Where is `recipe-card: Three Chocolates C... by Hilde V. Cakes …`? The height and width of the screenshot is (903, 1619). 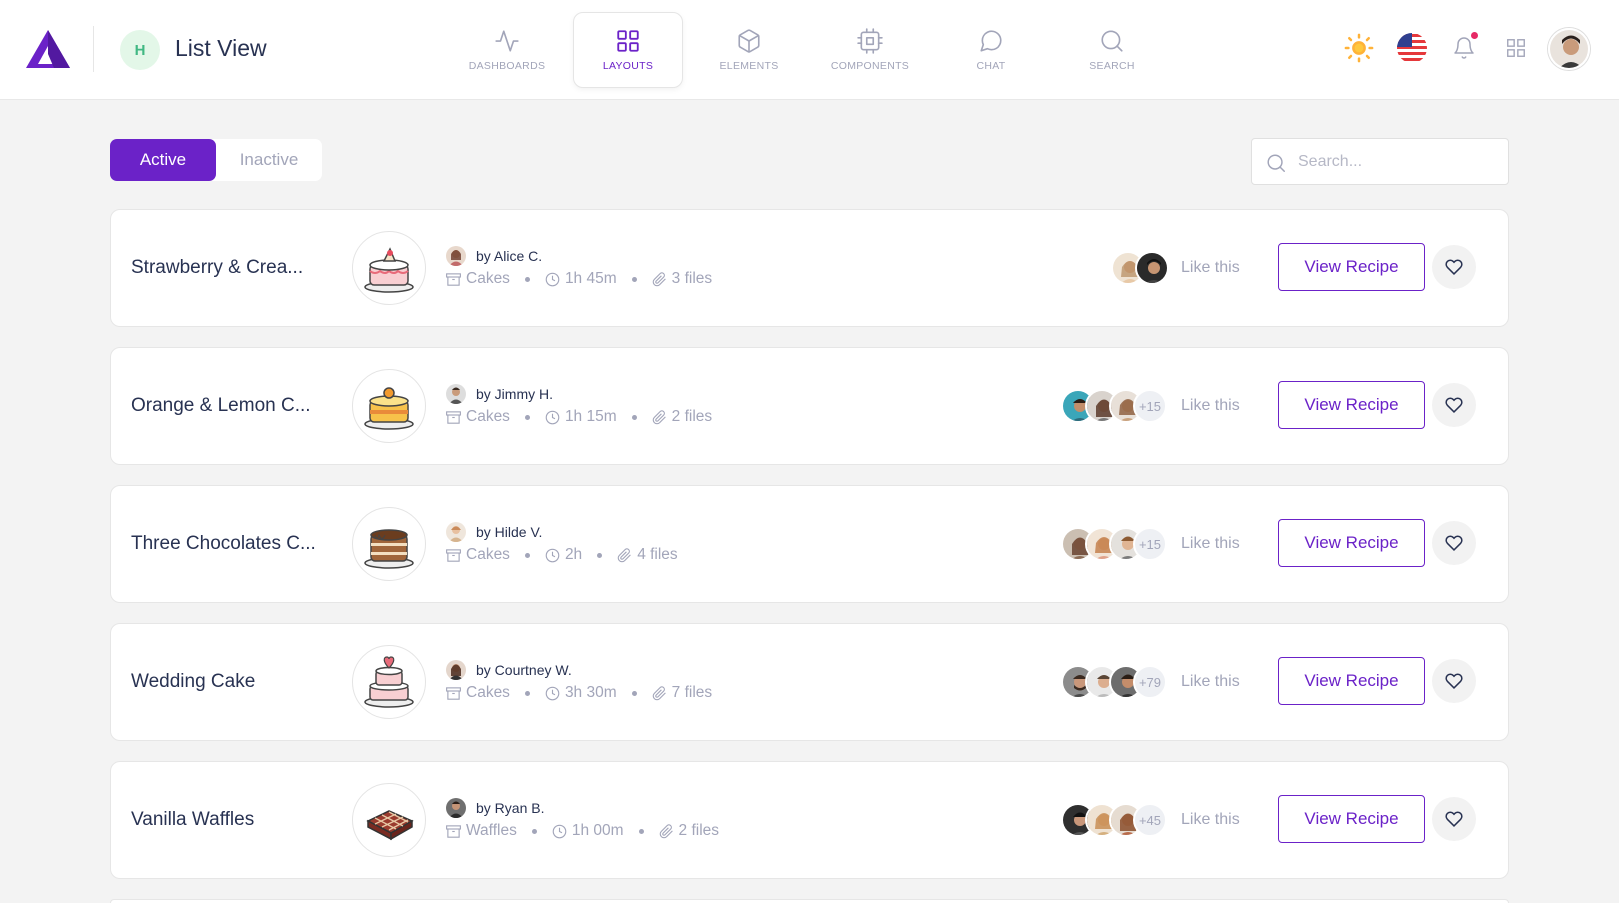
recipe-card: Three Chocolates C... by Hilde V. Cakes … is located at coordinates (809, 544).